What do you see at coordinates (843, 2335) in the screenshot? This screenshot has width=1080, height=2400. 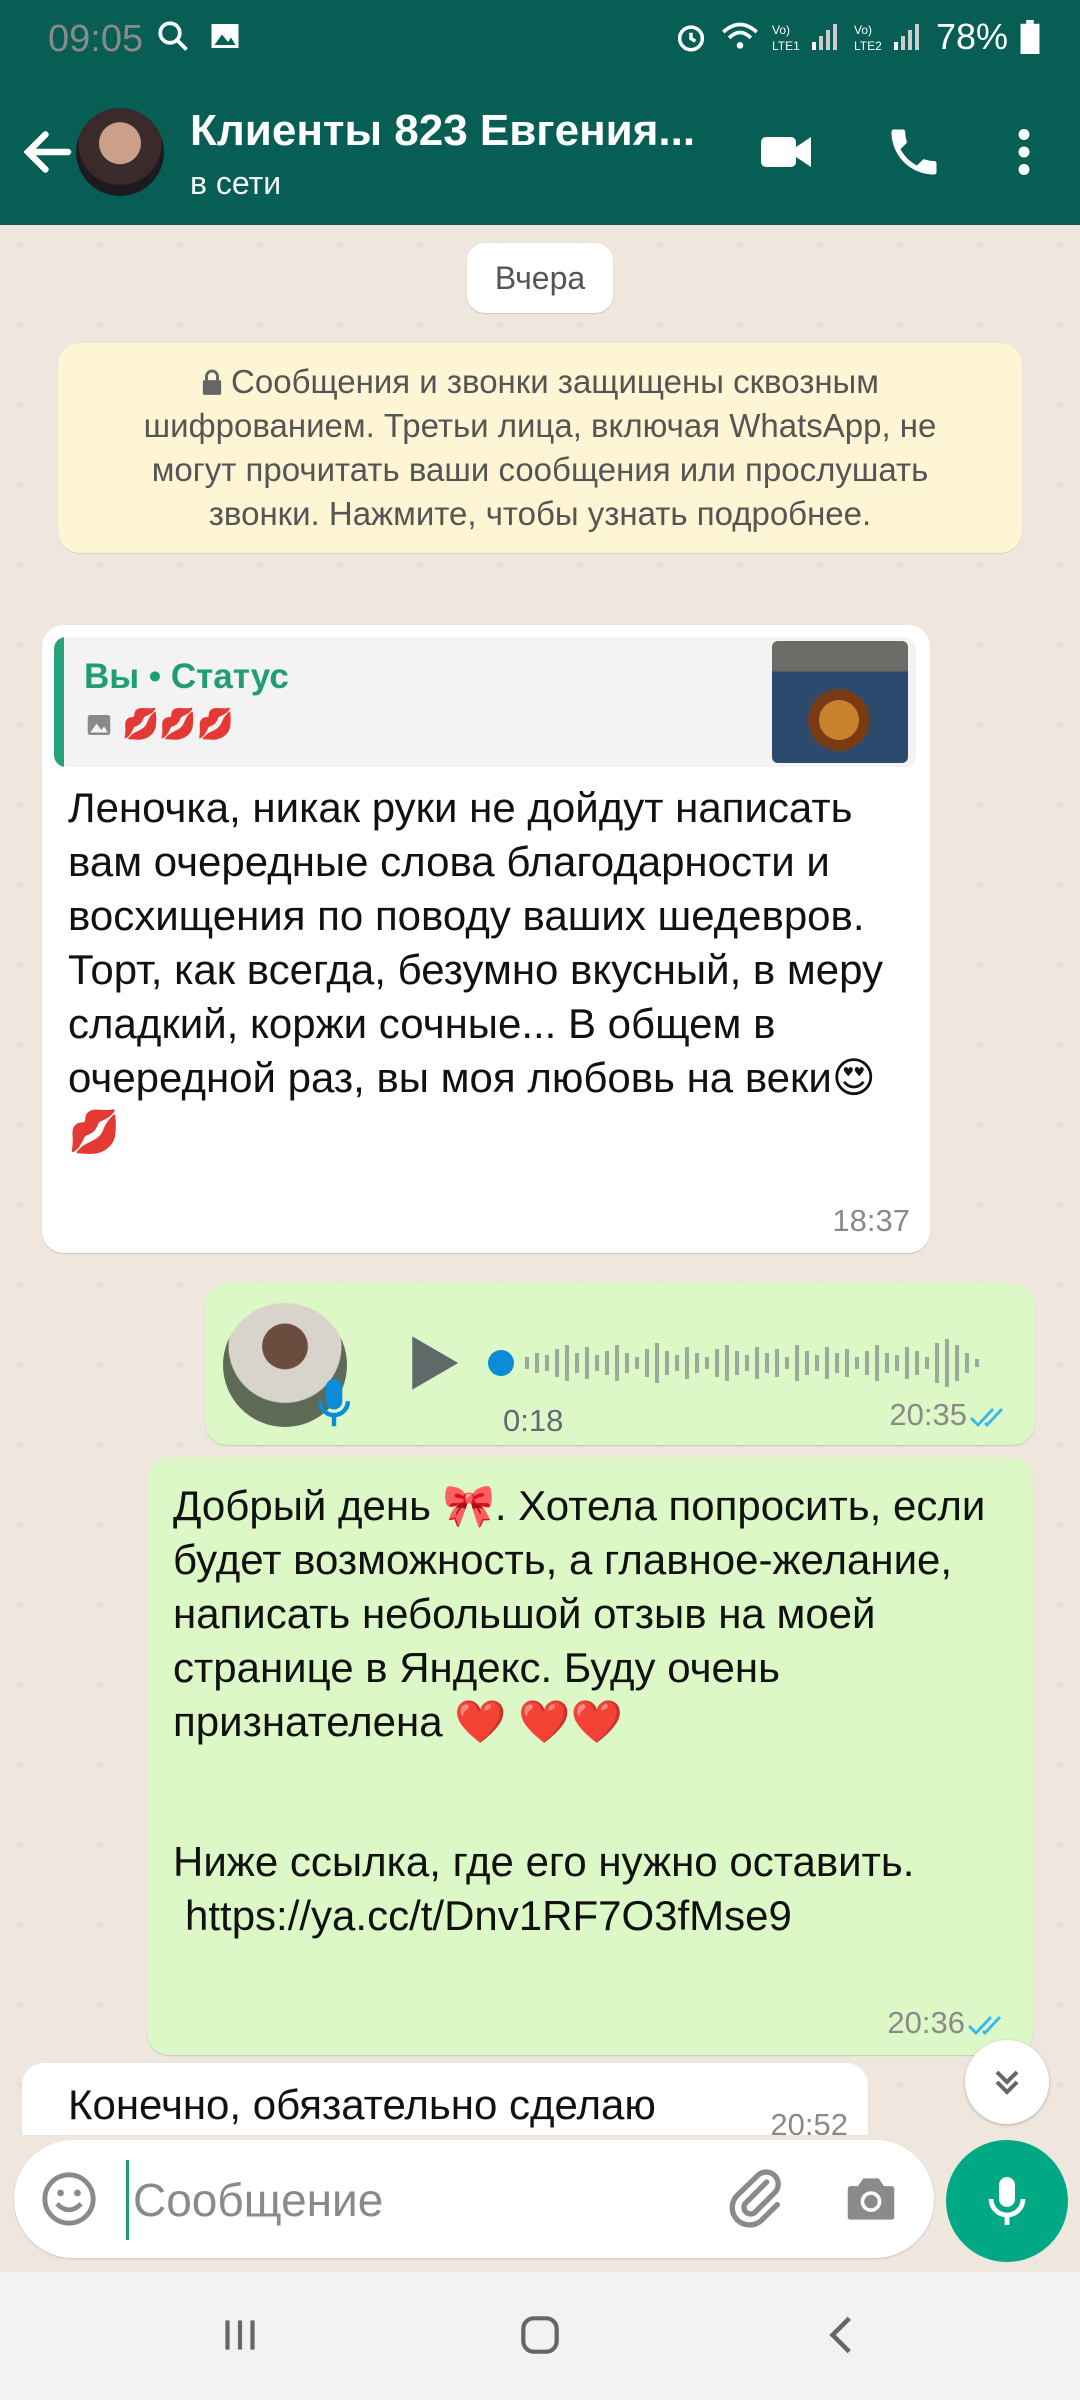 I see `back-icon` at bounding box center [843, 2335].